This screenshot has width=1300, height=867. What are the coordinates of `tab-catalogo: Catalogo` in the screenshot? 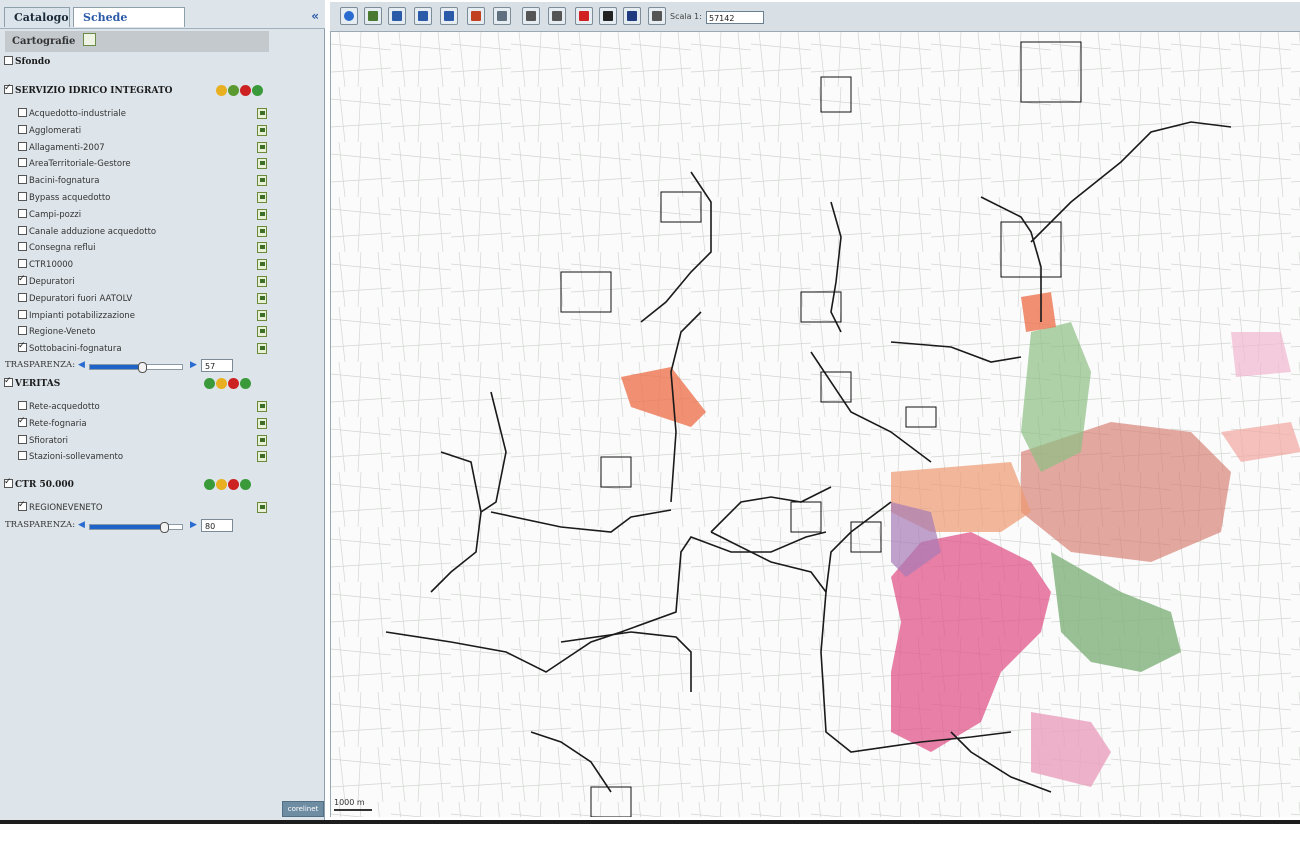 It's located at (37, 17).